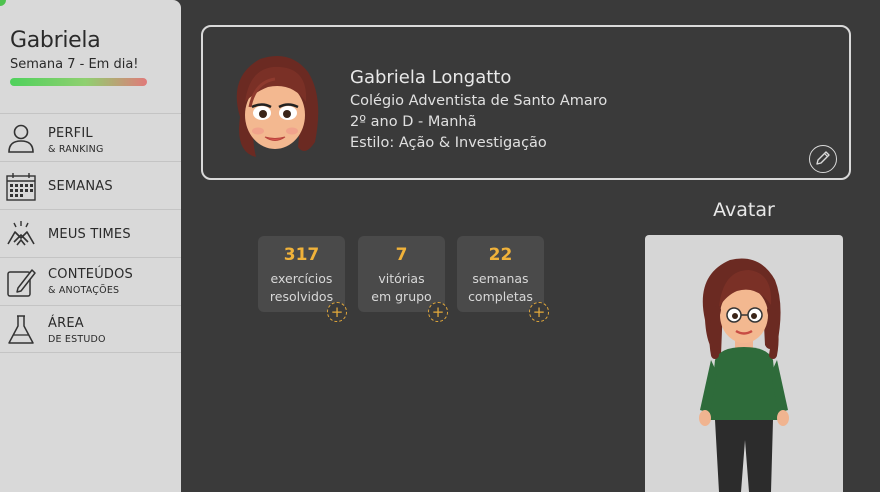  Describe the element at coordinates (55, 40) in the screenshot. I see `user-name: Gabriela` at that location.